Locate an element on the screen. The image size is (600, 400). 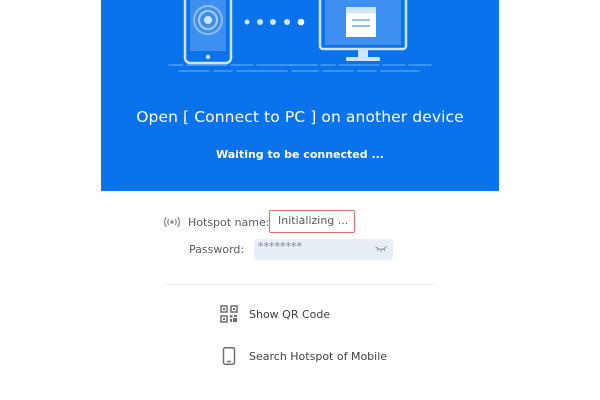
hotspot-name-label: Hotspot name: is located at coordinates (229, 222).